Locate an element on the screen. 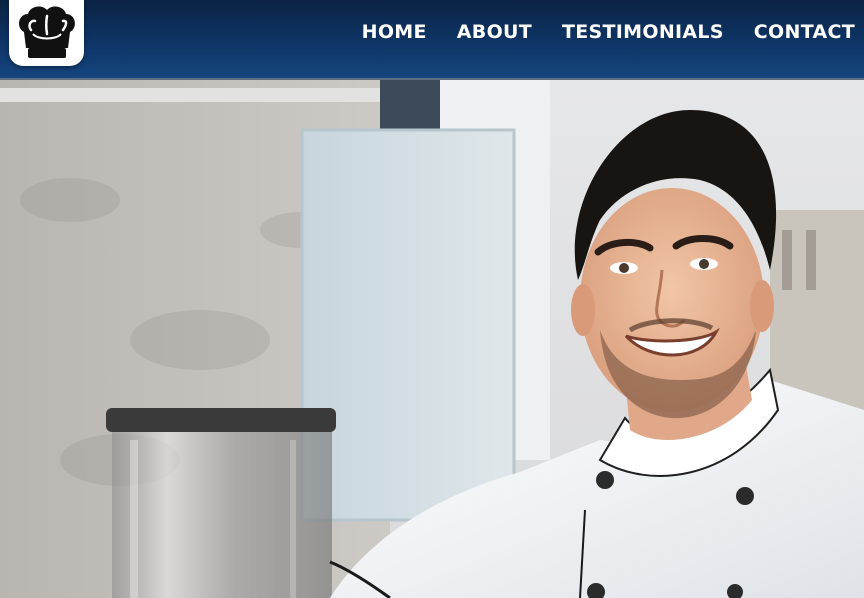 The height and width of the screenshot is (598, 864). nav-contact: CONTACT is located at coordinates (804, 32).